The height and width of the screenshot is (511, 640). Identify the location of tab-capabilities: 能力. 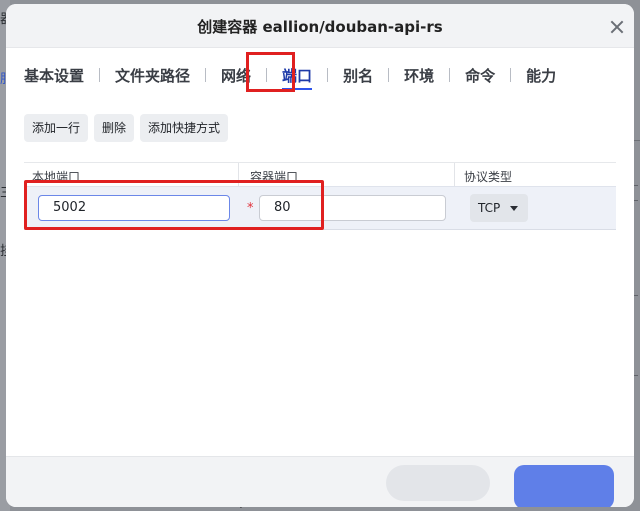
(541, 75).